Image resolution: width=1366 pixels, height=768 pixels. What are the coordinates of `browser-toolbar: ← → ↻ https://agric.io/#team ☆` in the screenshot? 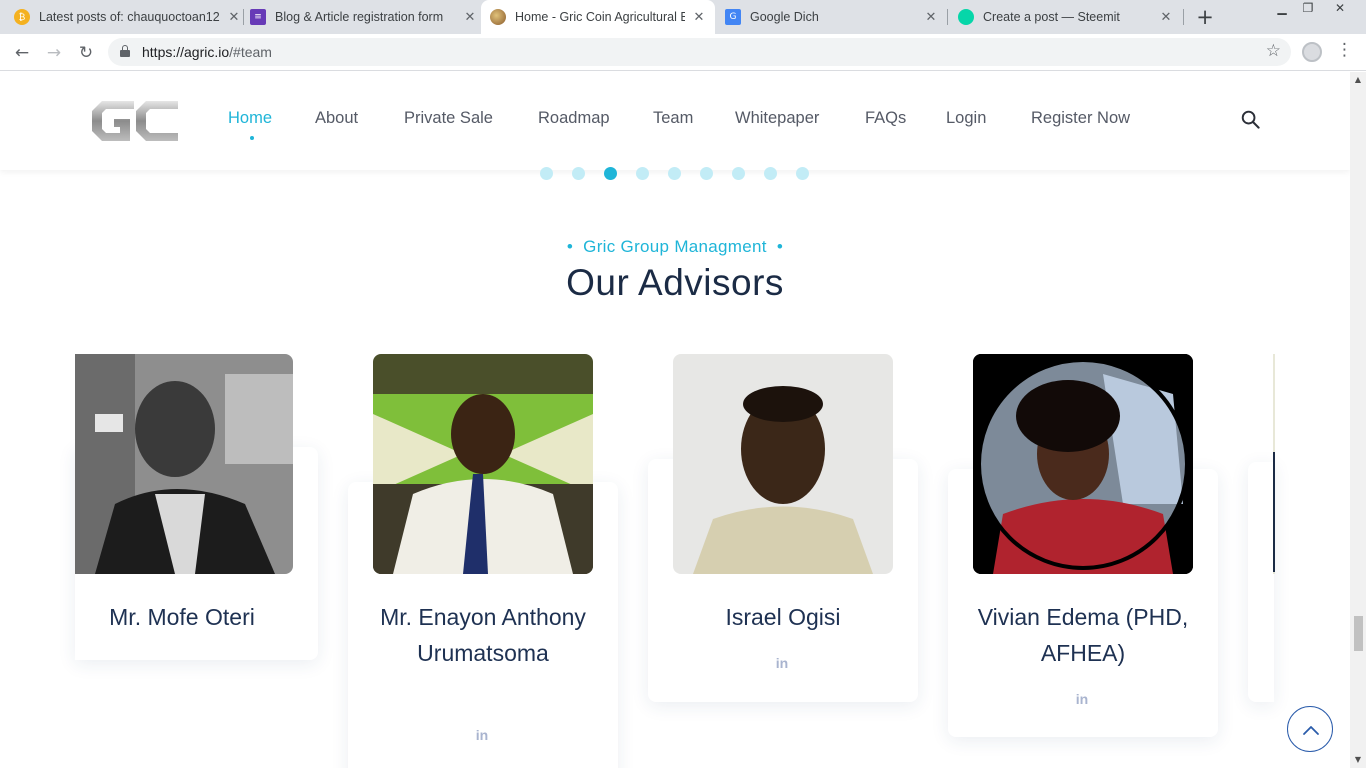 It's located at (683, 52).